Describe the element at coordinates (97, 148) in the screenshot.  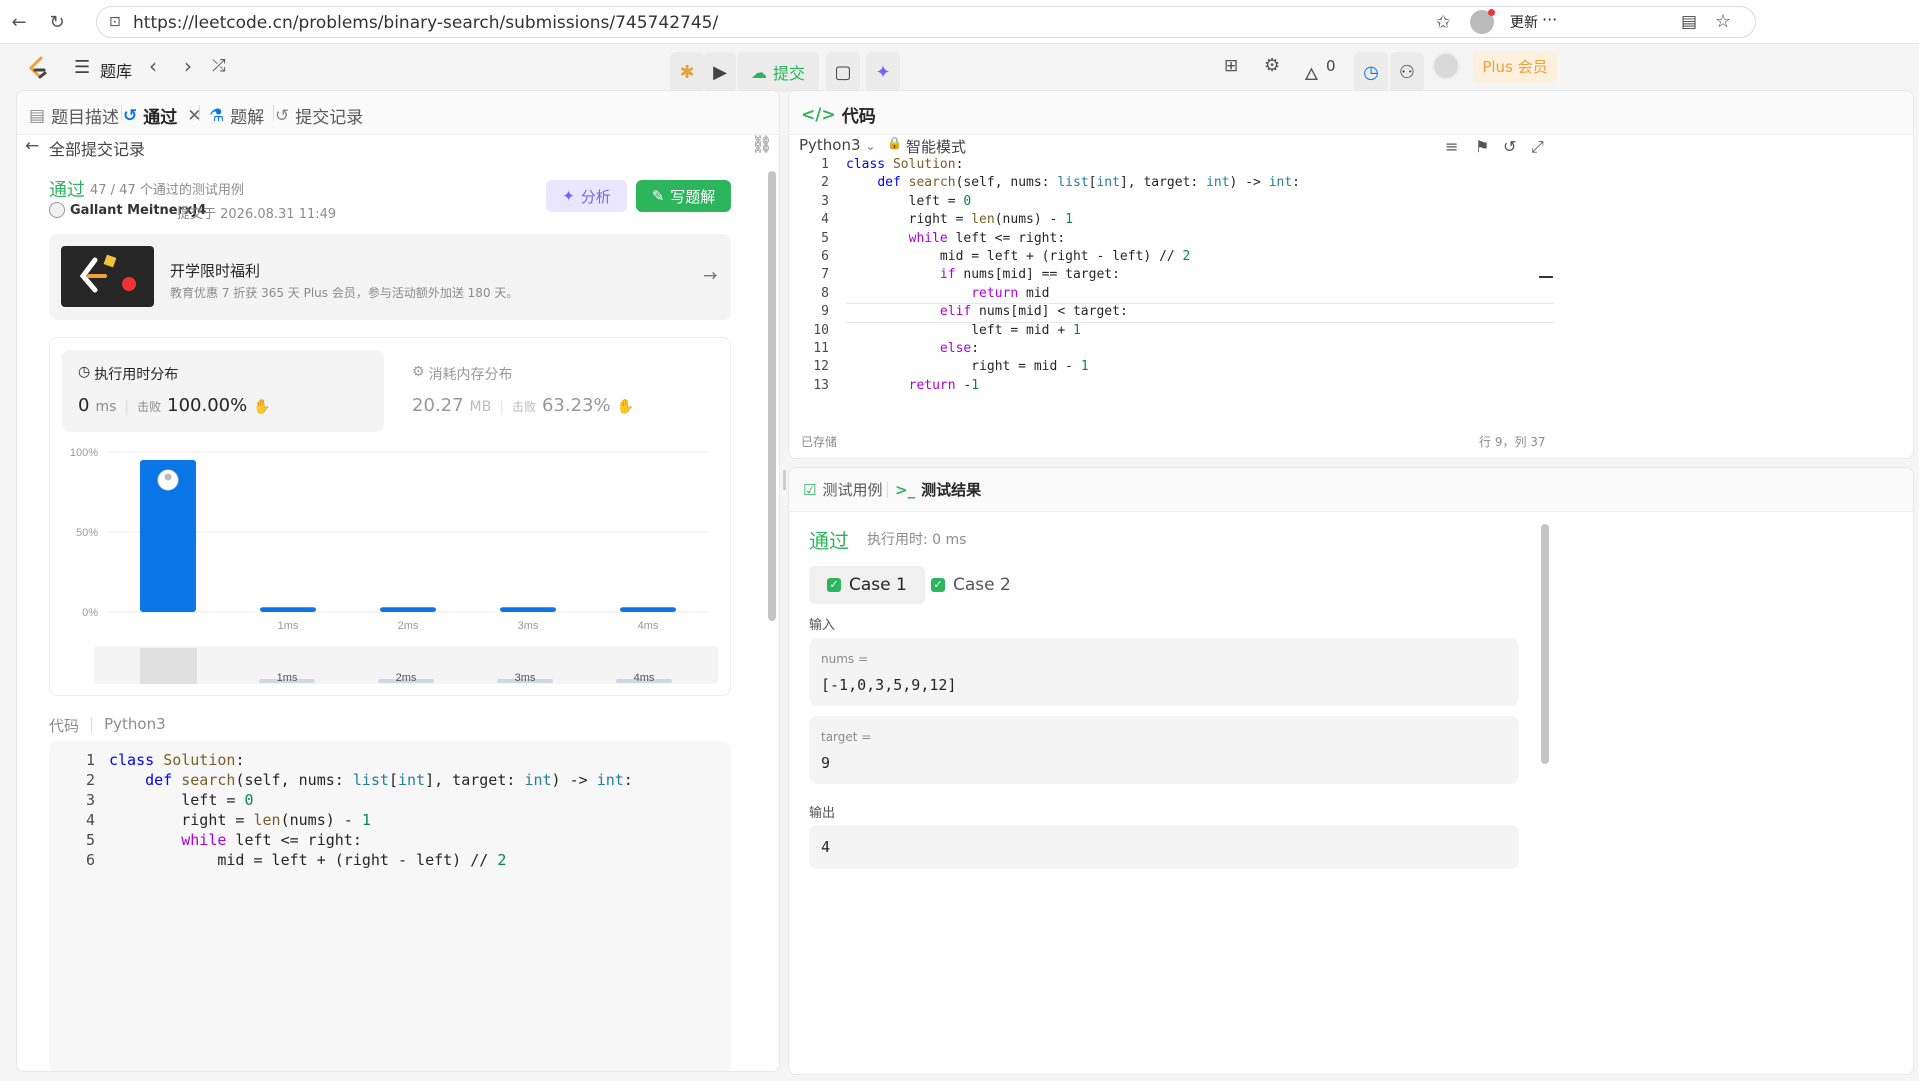
I see `all-submissions-link: 全部提交记录` at that location.